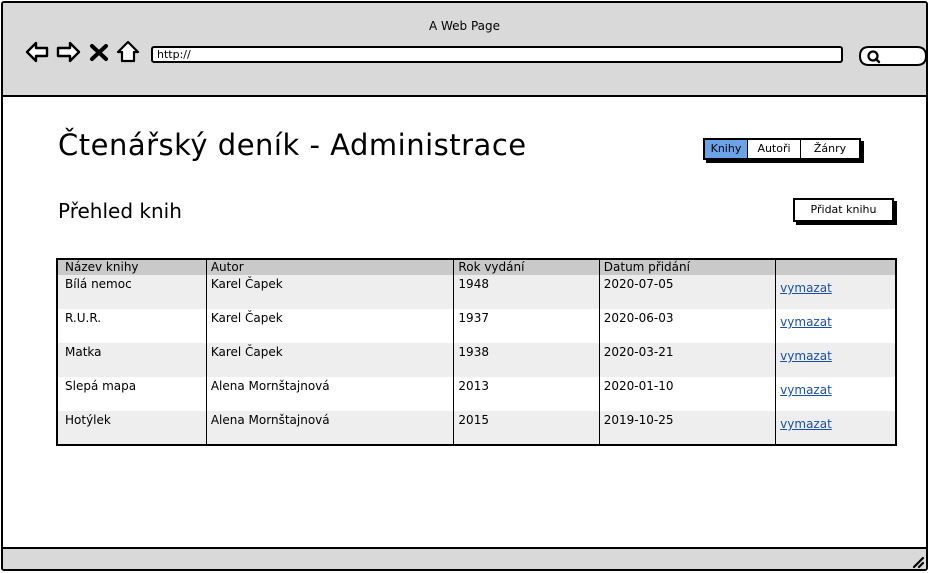 Image resolution: width=931 pixels, height=573 pixels. I want to click on book-year-cell: 1938, so click(526, 360).